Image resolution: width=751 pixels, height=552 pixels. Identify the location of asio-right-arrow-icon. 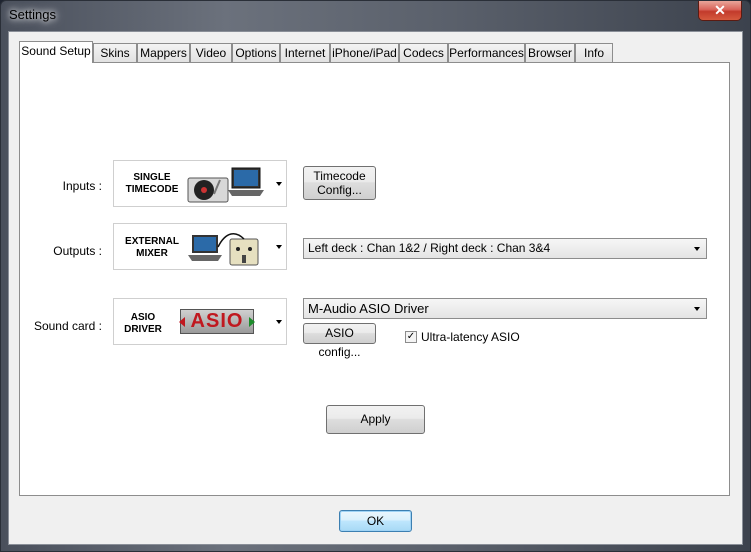
(252, 322).